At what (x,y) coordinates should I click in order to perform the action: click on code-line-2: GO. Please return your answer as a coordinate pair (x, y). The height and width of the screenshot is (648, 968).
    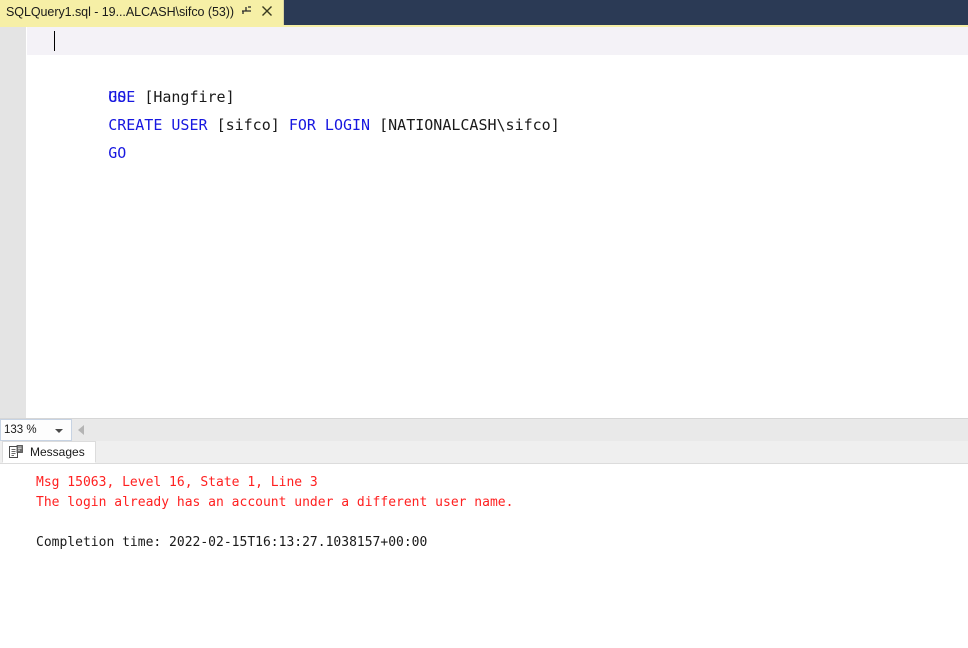
    Looking at the image, I should click on (497, 80).